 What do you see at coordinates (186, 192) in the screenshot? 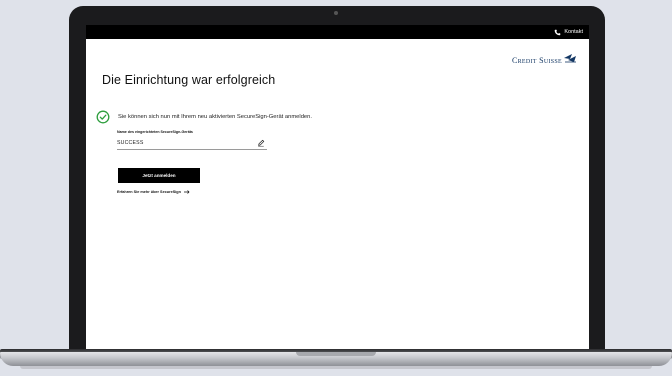
I see `arrow-right-icon` at bounding box center [186, 192].